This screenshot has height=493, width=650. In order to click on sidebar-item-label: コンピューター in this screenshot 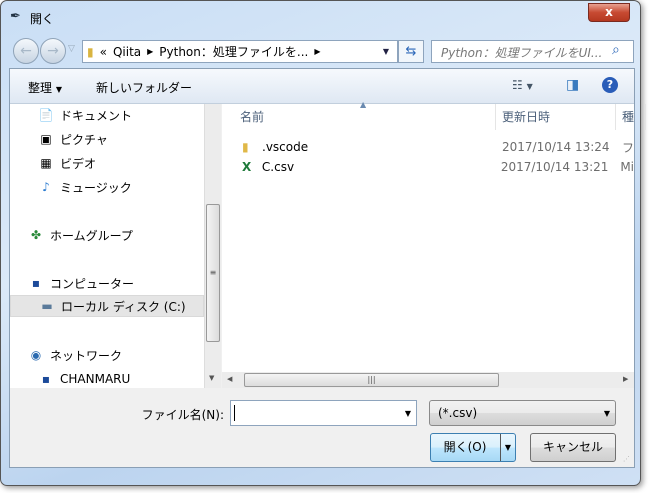, I will do `click(92, 283)`.